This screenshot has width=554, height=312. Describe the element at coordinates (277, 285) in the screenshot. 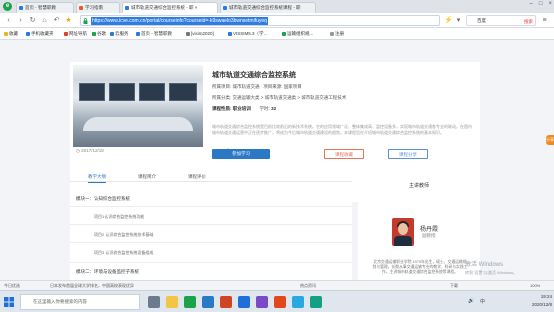

I see `browser-statusbar: 今日优选 日本发布首届全球大学排名，中国高校表现优异 热点资讯 下载 100%` at that location.